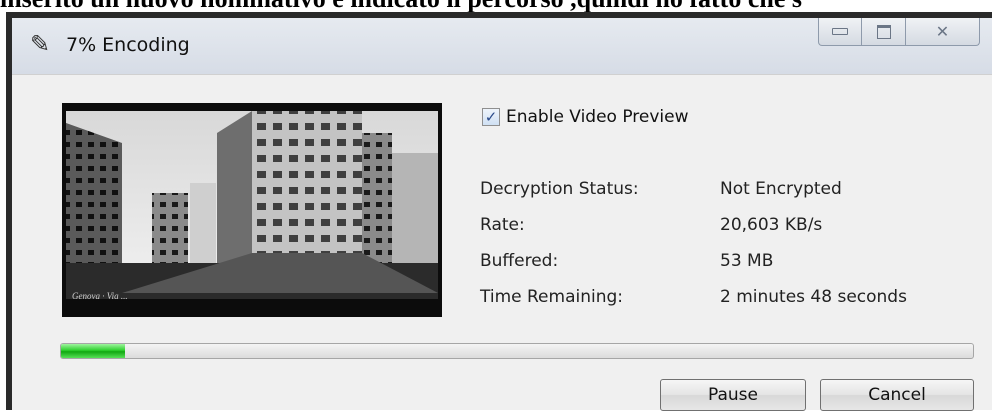 The image size is (992, 411). I want to click on progress-fill, so click(93, 351).